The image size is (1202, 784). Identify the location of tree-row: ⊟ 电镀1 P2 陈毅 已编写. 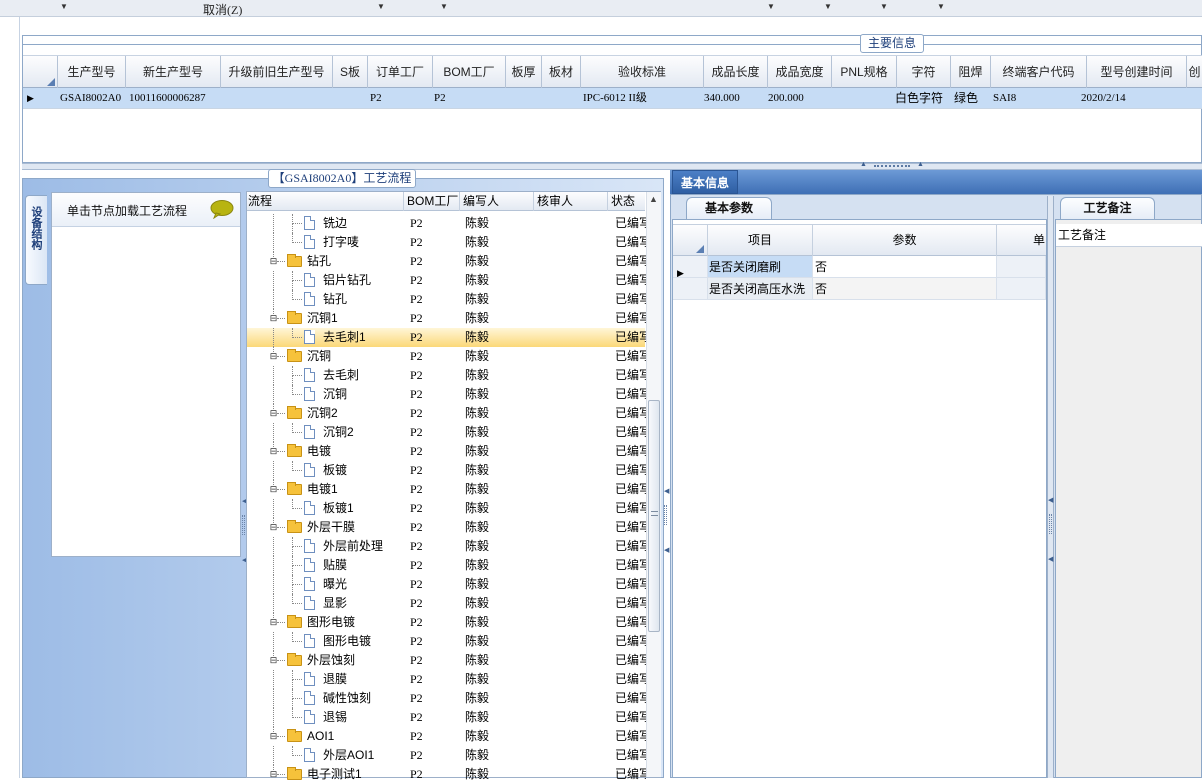
(446, 489).